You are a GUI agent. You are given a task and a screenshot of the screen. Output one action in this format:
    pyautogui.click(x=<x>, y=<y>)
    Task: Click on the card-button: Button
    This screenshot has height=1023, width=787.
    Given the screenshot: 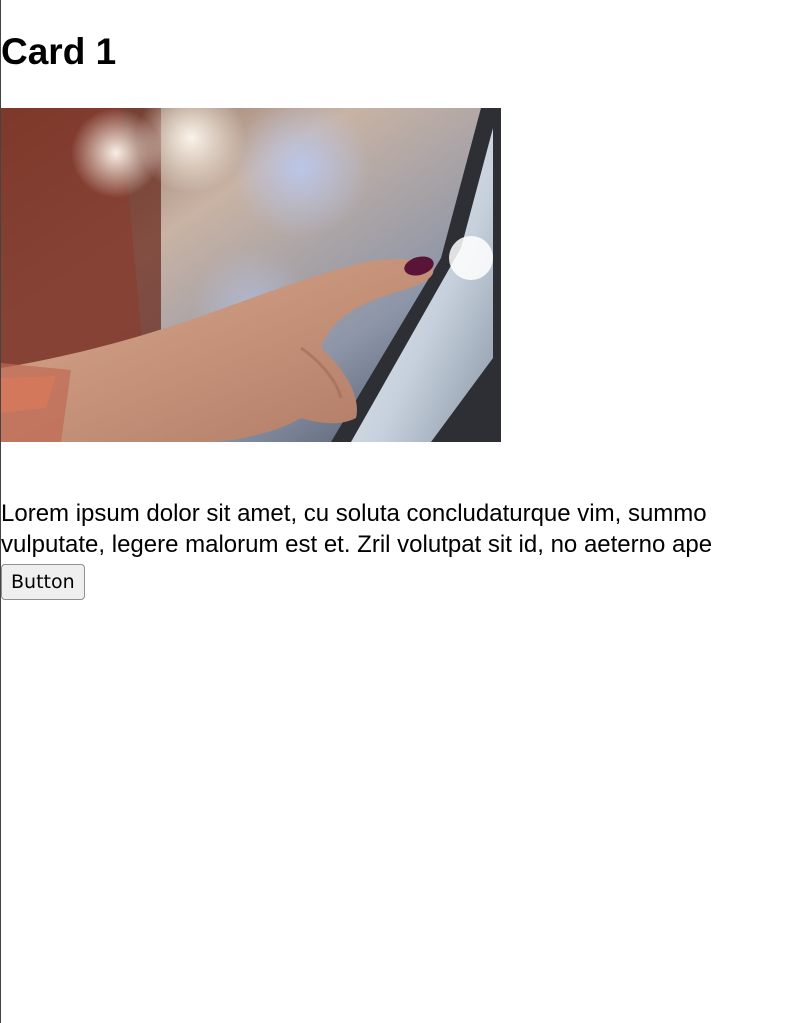 What is the action you would take?
    pyautogui.click(x=43, y=582)
    